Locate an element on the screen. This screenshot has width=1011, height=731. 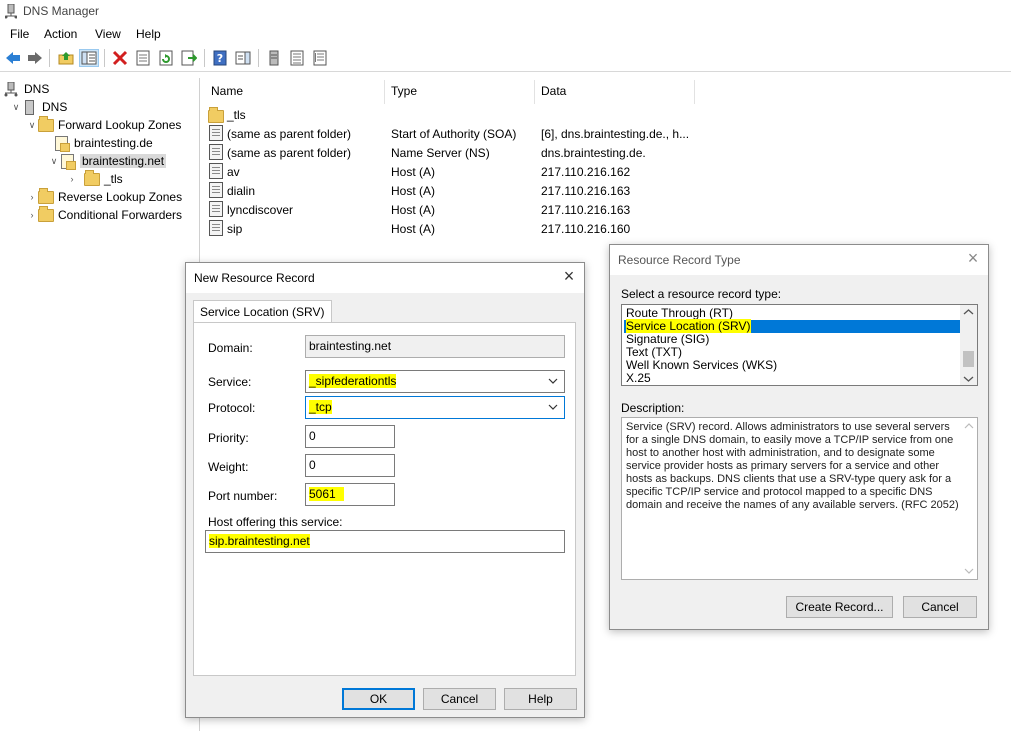
help-button: Help is located at coordinates (540, 699).